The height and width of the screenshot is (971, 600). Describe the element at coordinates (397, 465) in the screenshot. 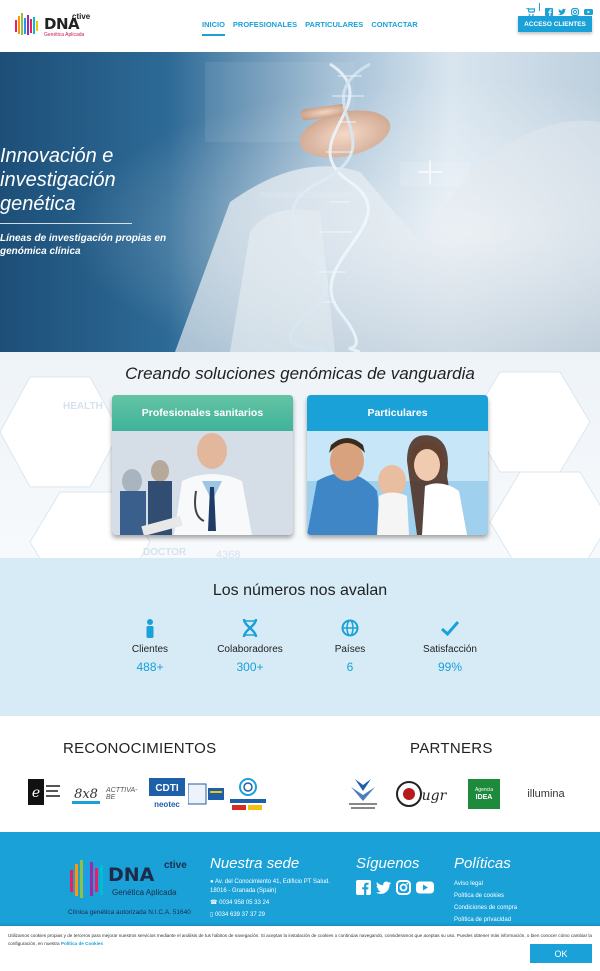

I see `card-individuals: Particulares` at that location.